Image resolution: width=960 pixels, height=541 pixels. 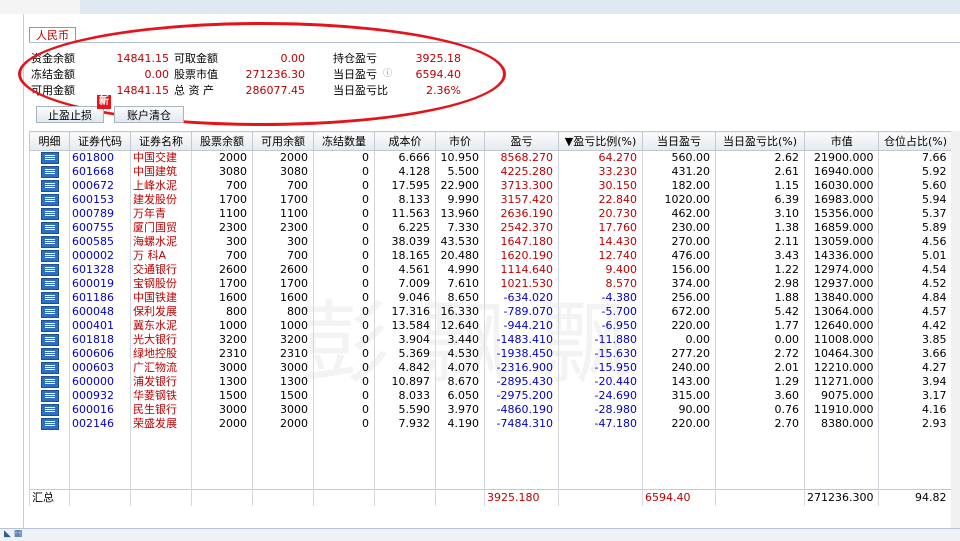 I want to click on col-code: 证券代码, so click(x=100, y=141).